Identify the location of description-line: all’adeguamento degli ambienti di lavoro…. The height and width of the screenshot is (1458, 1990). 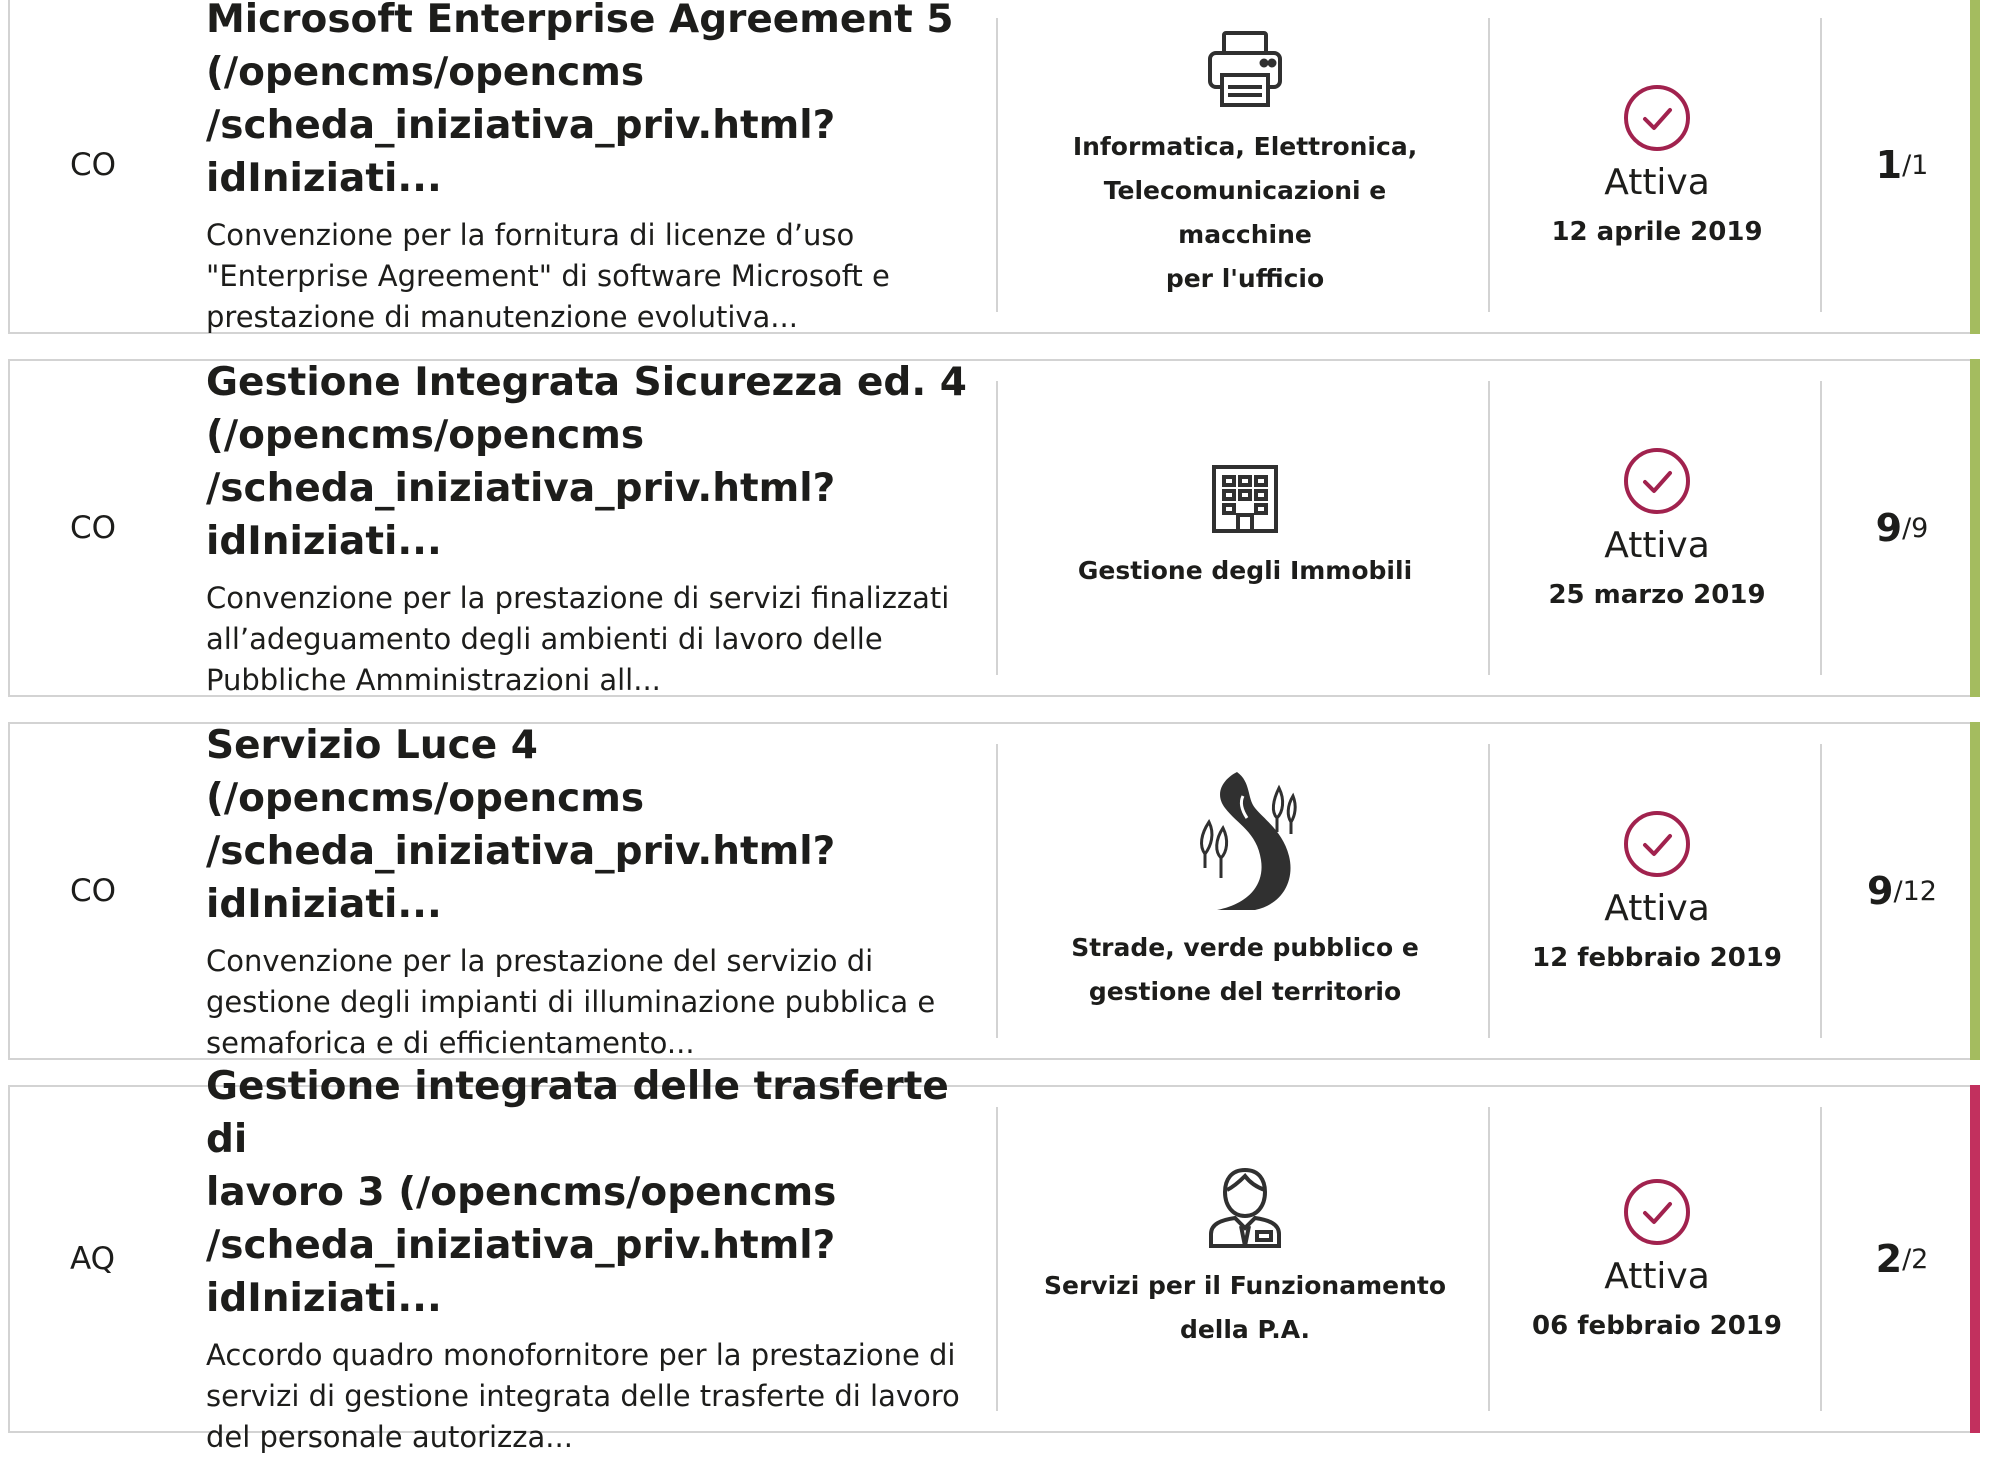
(544, 638).